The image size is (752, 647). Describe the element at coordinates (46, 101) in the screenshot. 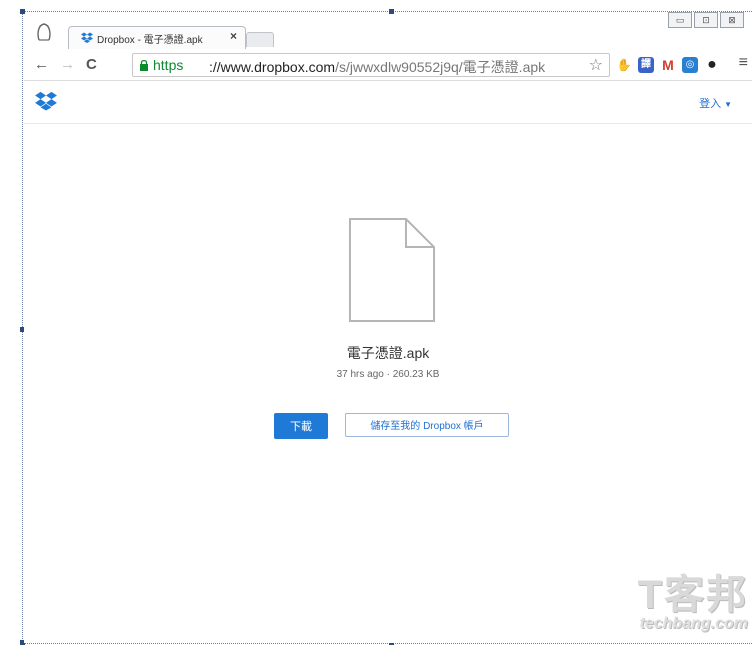

I see `dropbox-logo-icon` at that location.